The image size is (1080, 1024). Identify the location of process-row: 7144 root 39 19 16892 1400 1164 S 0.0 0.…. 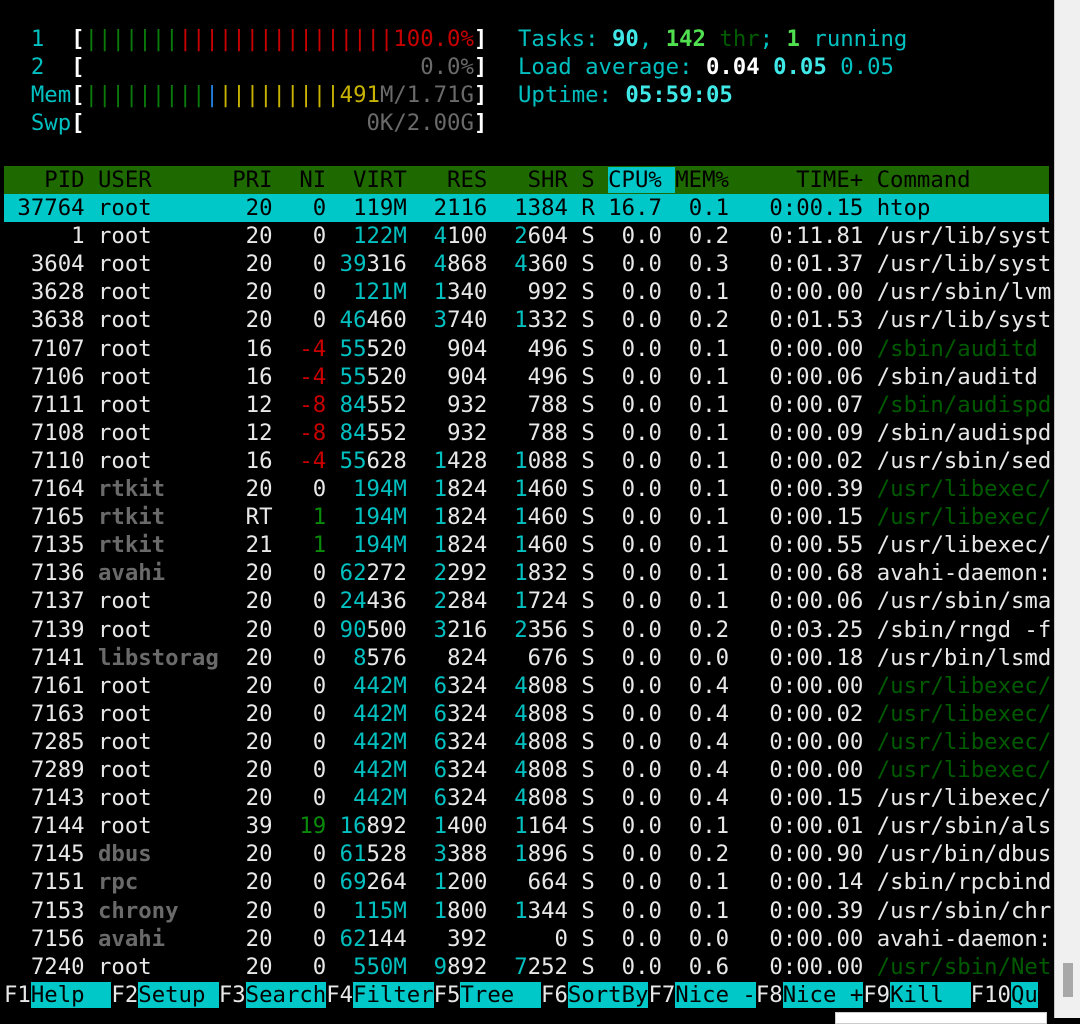
(527, 826).